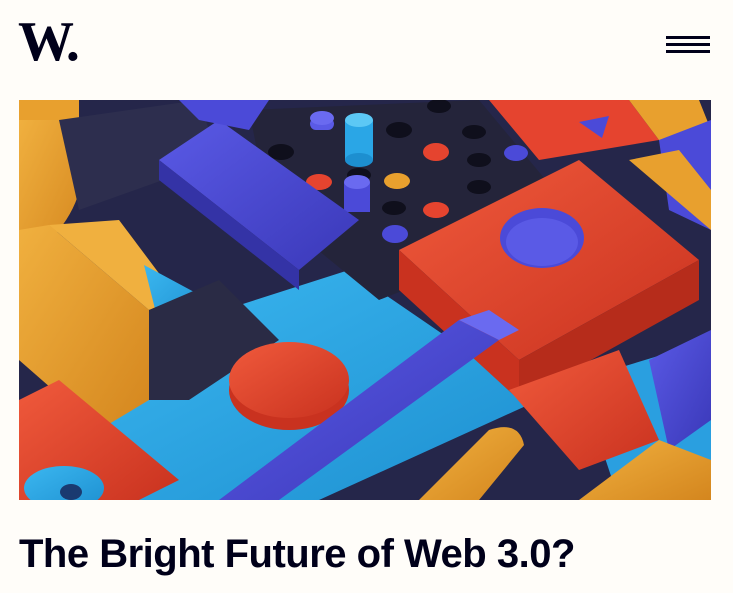 The image size is (733, 593). What do you see at coordinates (688, 37) in the screenshot?
I see `menu-line-top` at bounding box center [688, 37].